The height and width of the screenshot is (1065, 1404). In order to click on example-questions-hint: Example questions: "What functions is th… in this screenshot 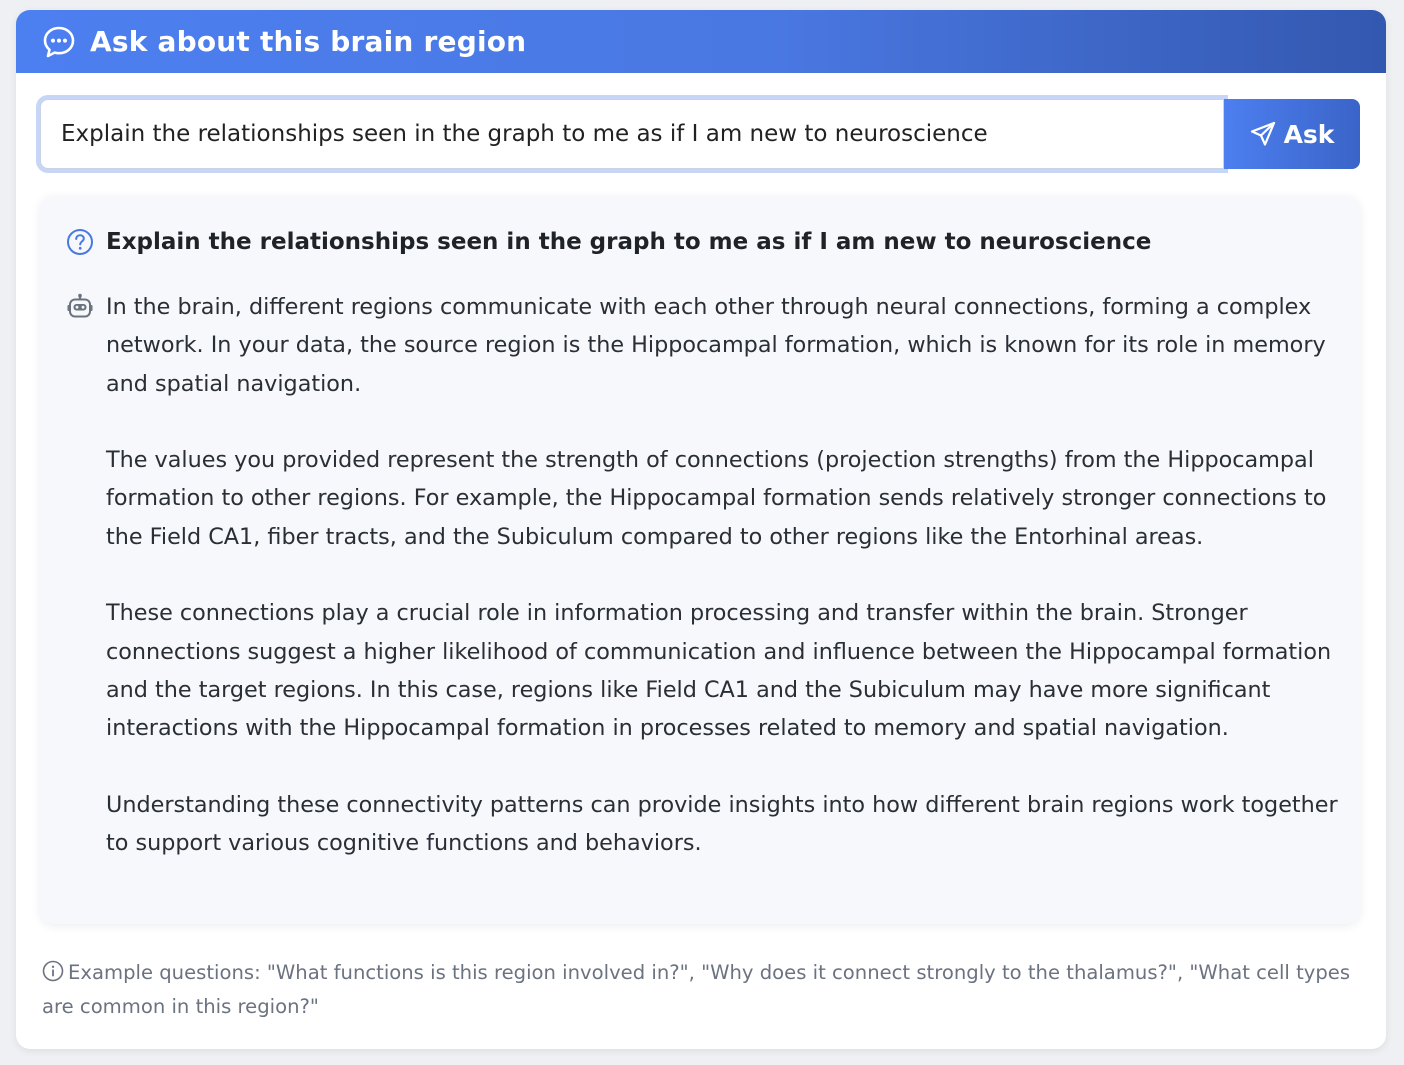, I will do `click(702, 990)`.